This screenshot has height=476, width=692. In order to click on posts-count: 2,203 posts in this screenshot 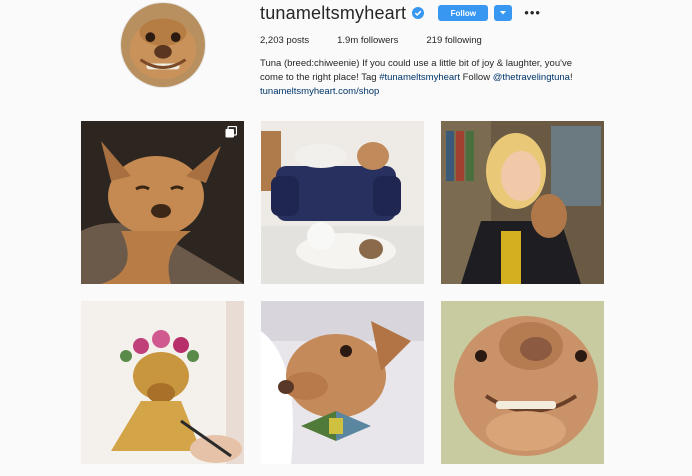, I will do `click(285, 40)`.